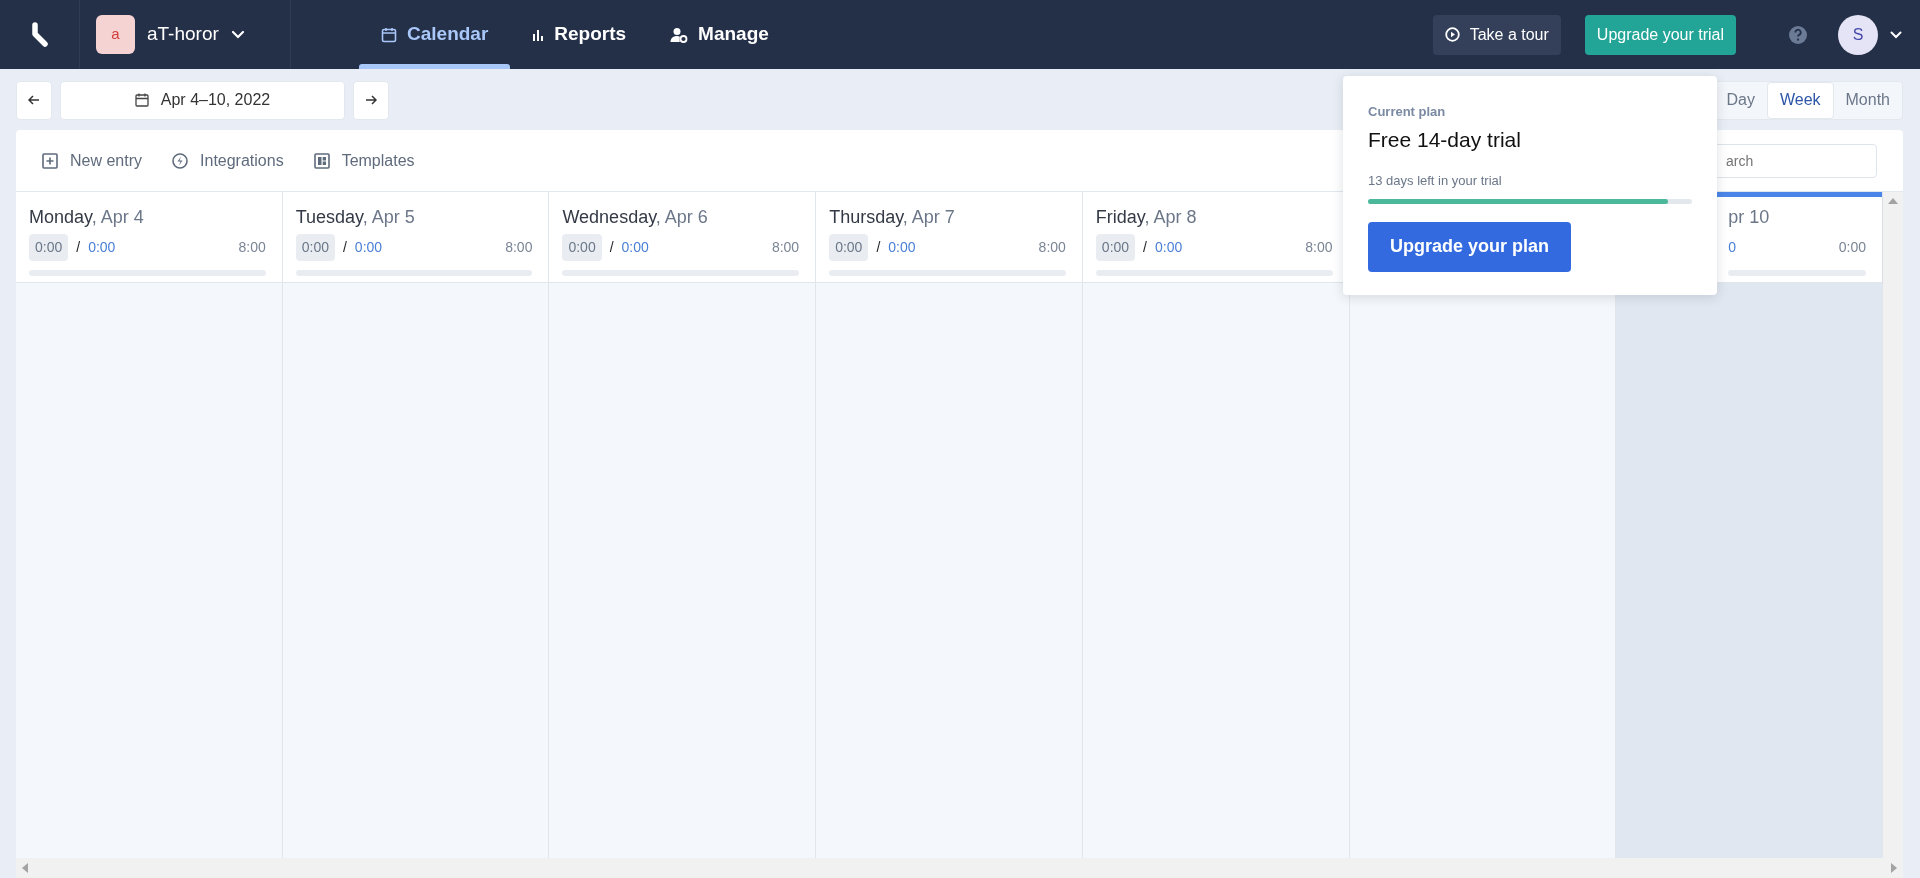  Describe the element at coordinates (1894, 868) in the screenshot. I see `scroll-right-icon` at that location.